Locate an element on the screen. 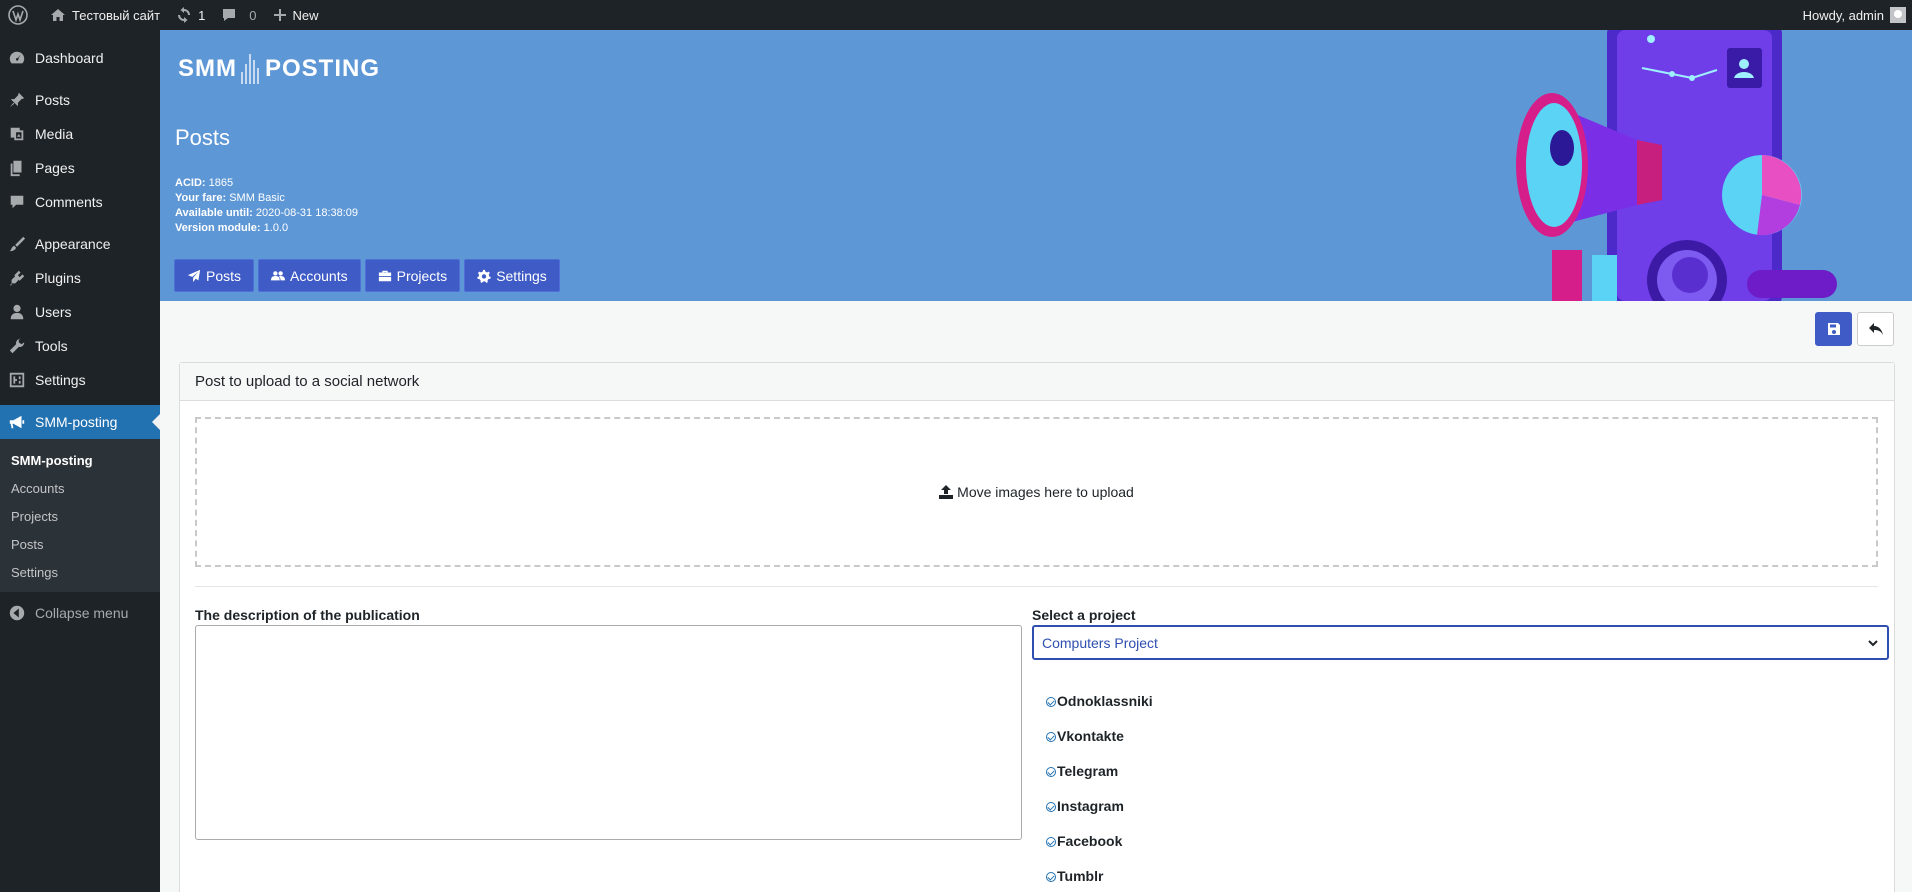 This screenshot has height=892, width=1912. collapse-icon is located at coordinates (17, 613).